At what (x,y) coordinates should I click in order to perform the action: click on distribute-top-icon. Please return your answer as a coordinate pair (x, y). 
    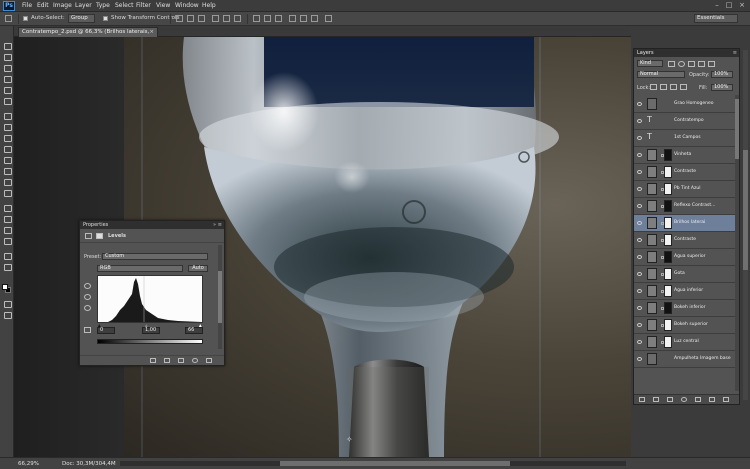
    Looking at the image, I should click on (256, 18).